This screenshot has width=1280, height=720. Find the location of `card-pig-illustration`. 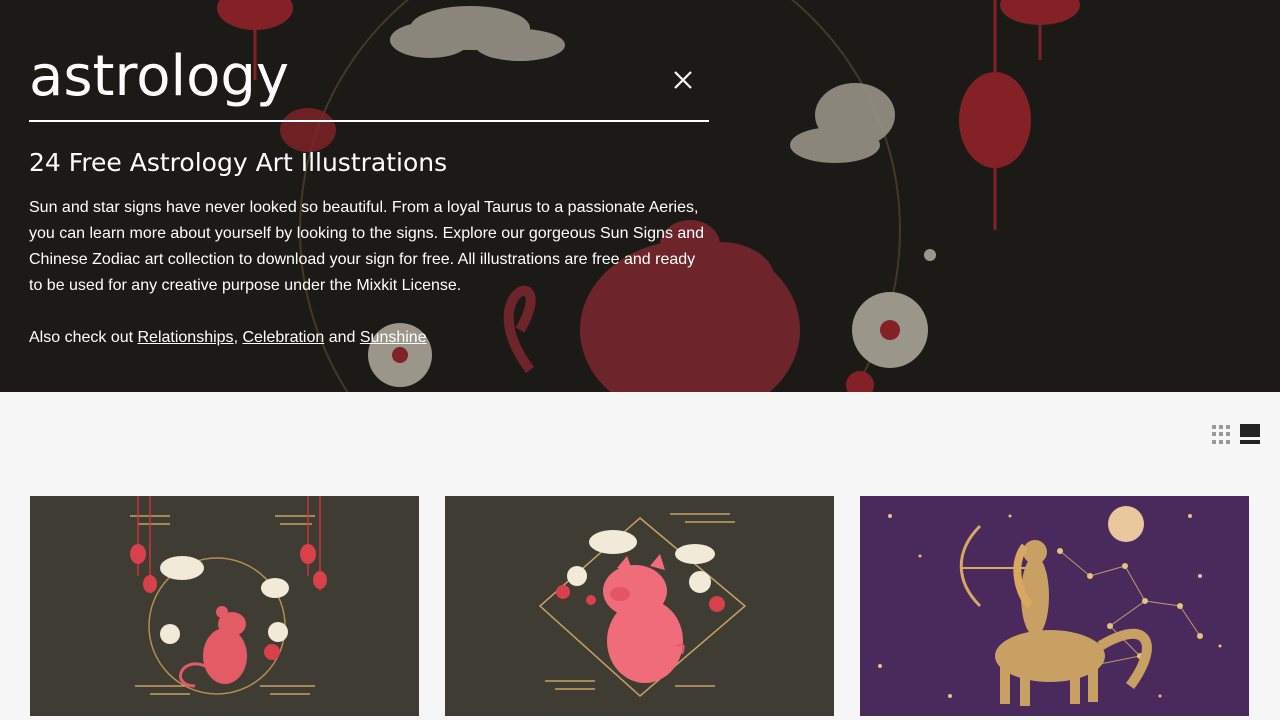

card-pig-illustration is located at coordinates (639, 606).